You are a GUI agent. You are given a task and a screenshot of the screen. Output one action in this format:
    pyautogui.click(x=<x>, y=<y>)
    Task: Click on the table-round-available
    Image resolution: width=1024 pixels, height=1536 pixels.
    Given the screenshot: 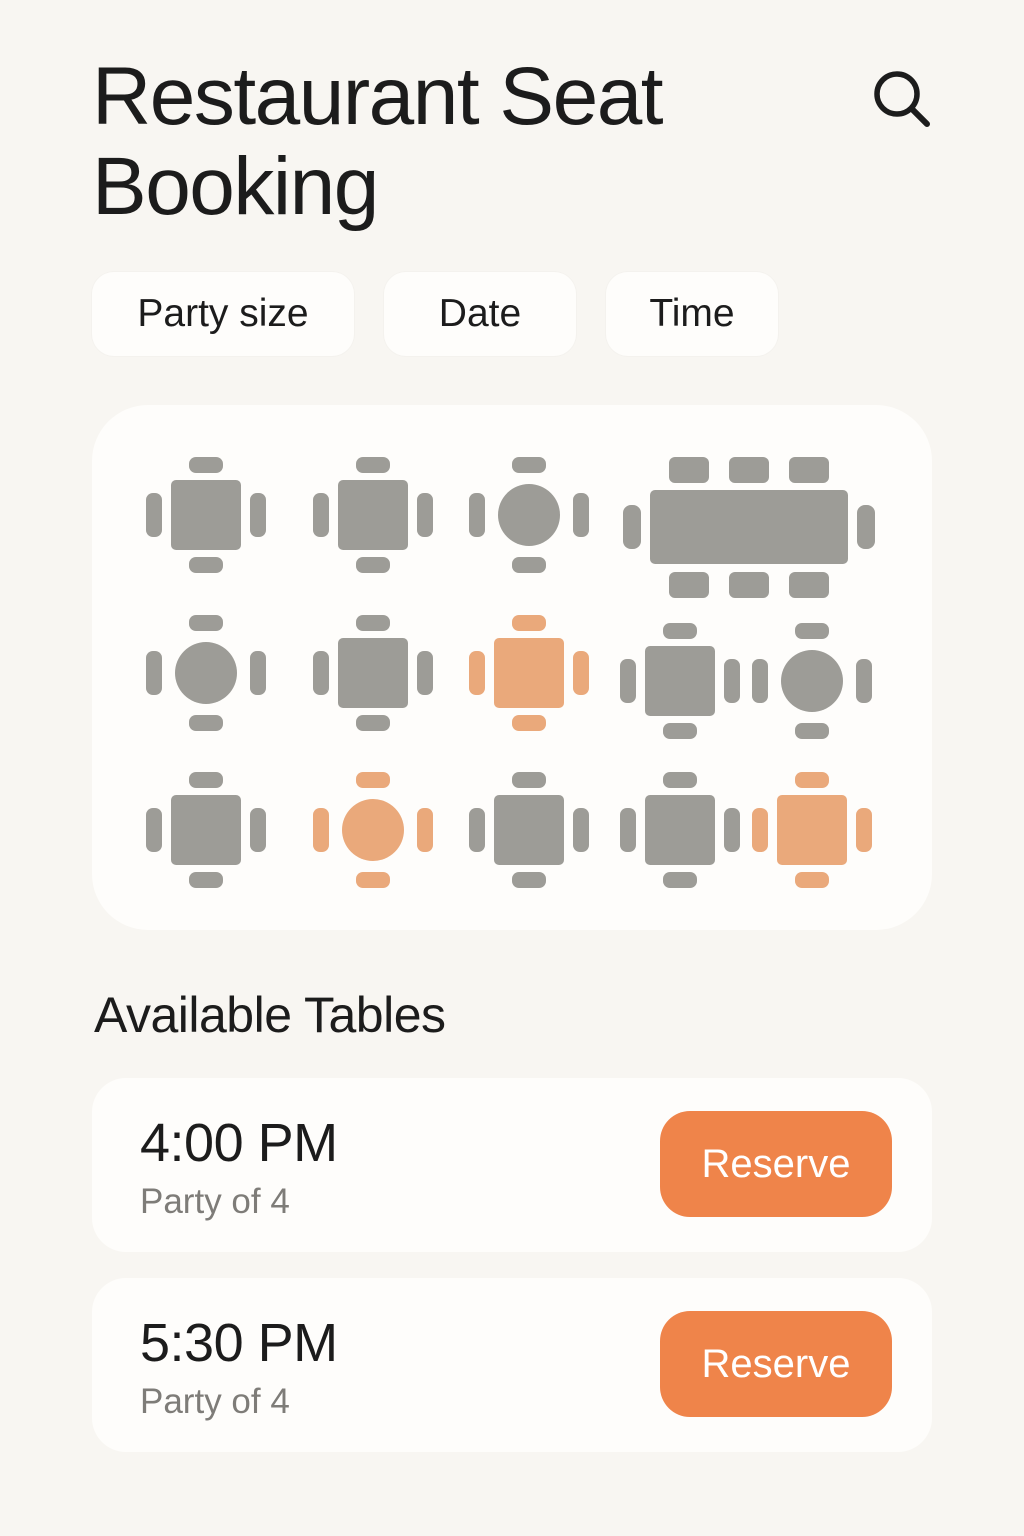 What is the action you would take?
    pyautogui.click(x=373, y=830)
    